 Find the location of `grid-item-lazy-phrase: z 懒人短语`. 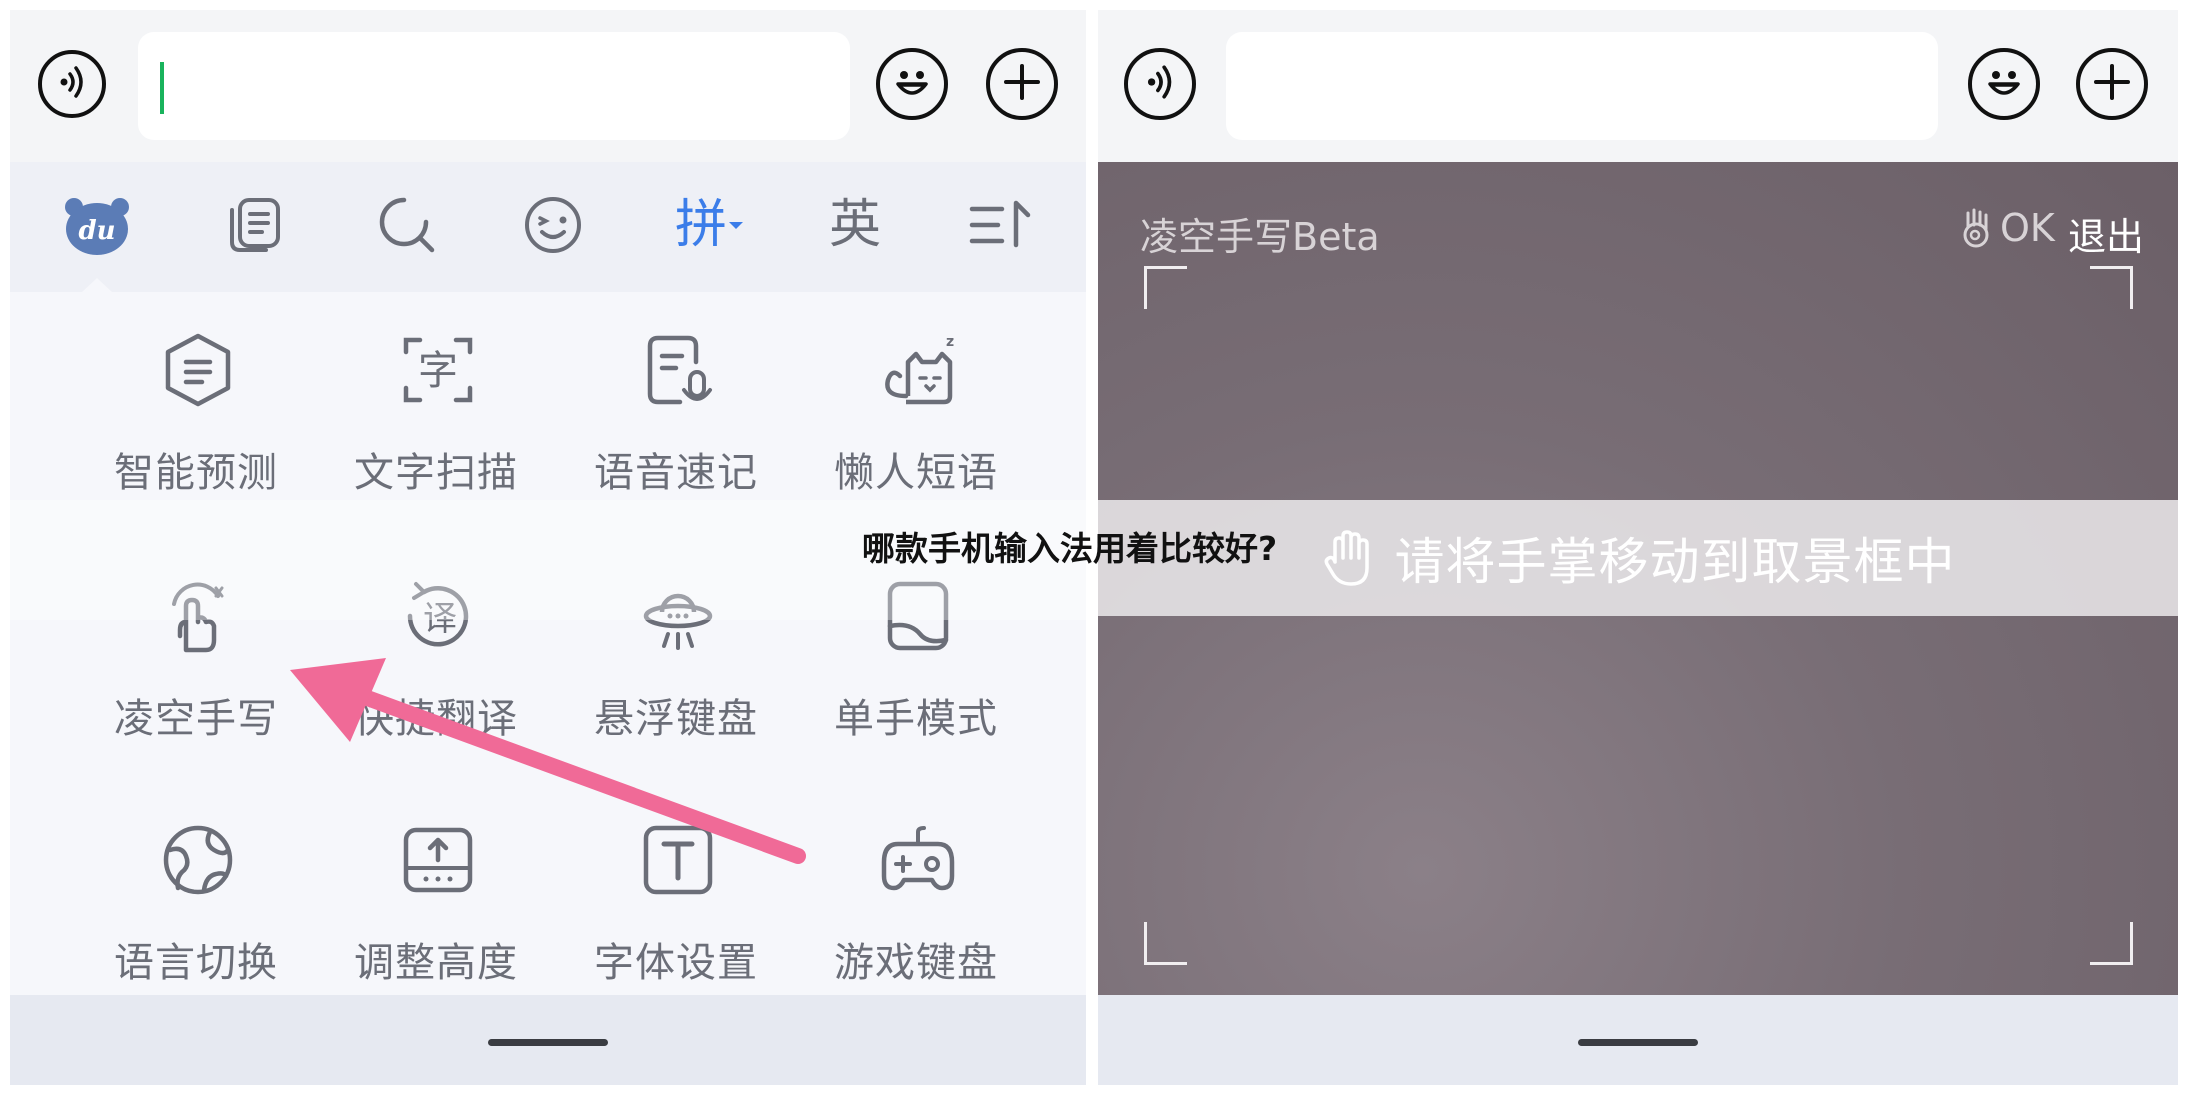

grid-item-lazy-phrase: z 懒人短语 is located at coordinates (916, 417).